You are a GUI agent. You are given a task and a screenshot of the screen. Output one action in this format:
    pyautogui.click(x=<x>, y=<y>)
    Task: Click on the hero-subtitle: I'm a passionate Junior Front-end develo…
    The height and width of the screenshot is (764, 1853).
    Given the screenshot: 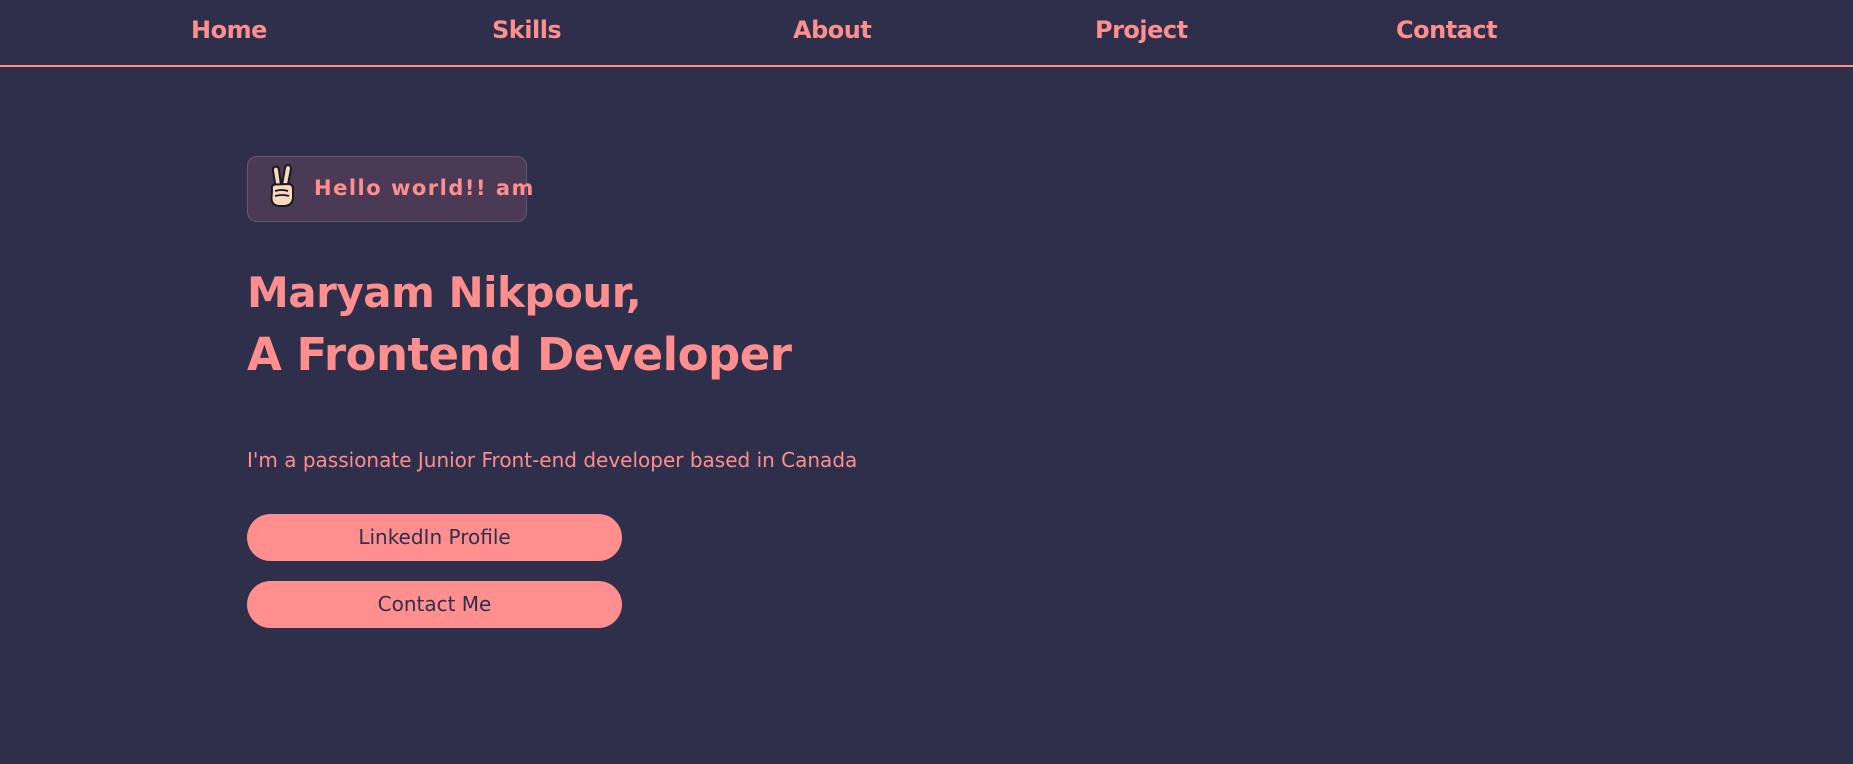 What is the action you would take?
    pyautogui.click(x=552, y=460)
    